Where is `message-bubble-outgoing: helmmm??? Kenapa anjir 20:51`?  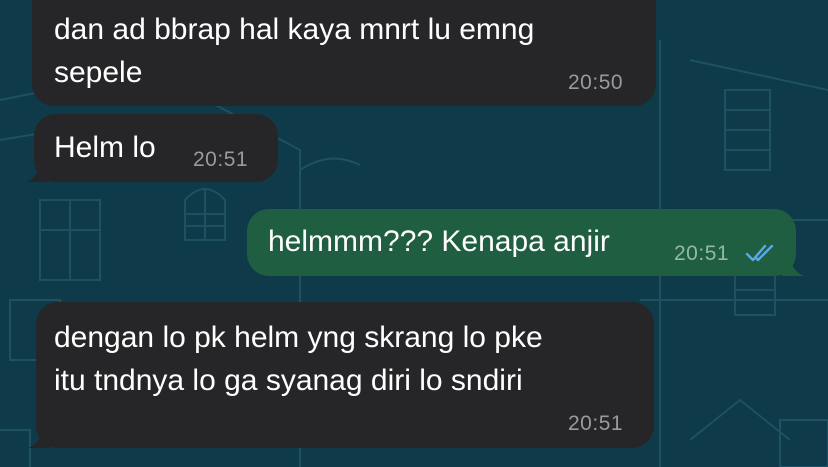 message-bubble-outgoing: helmmm??? Kenapa anjir 20:51 is located at coordinates (525, 242).